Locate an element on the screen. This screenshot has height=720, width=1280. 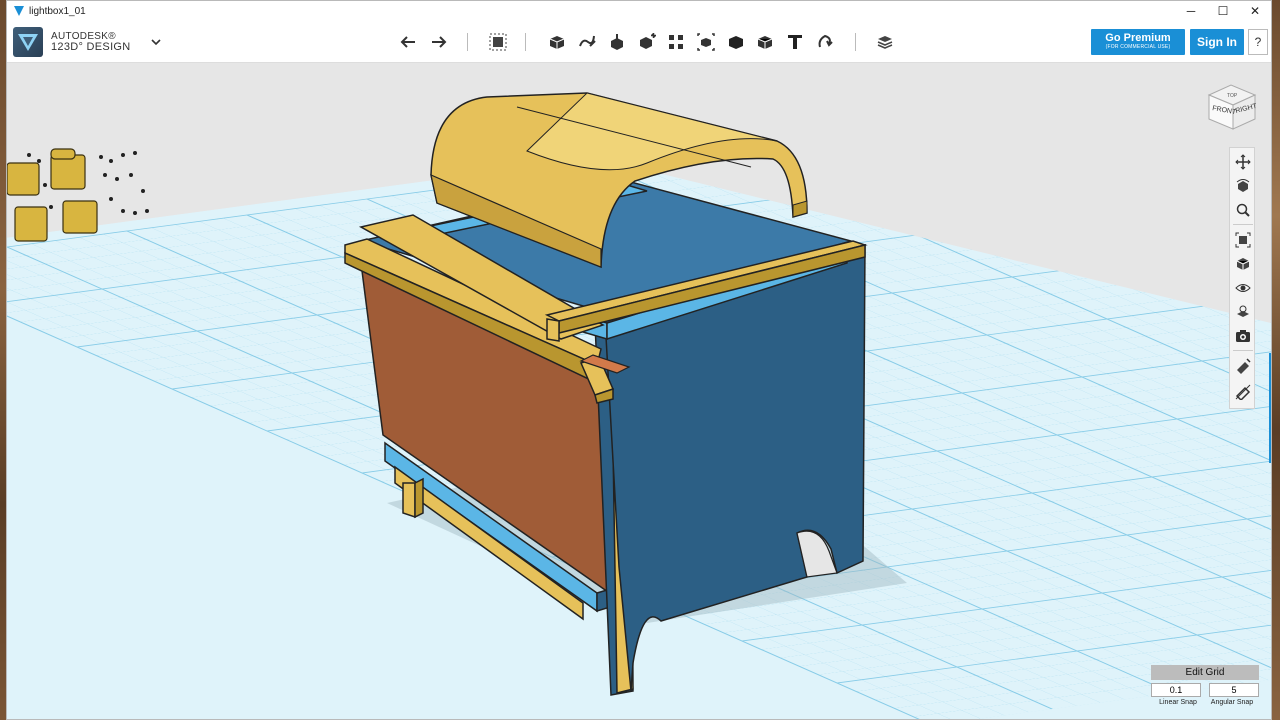
construct-icon is located at coordinates (617, 42).